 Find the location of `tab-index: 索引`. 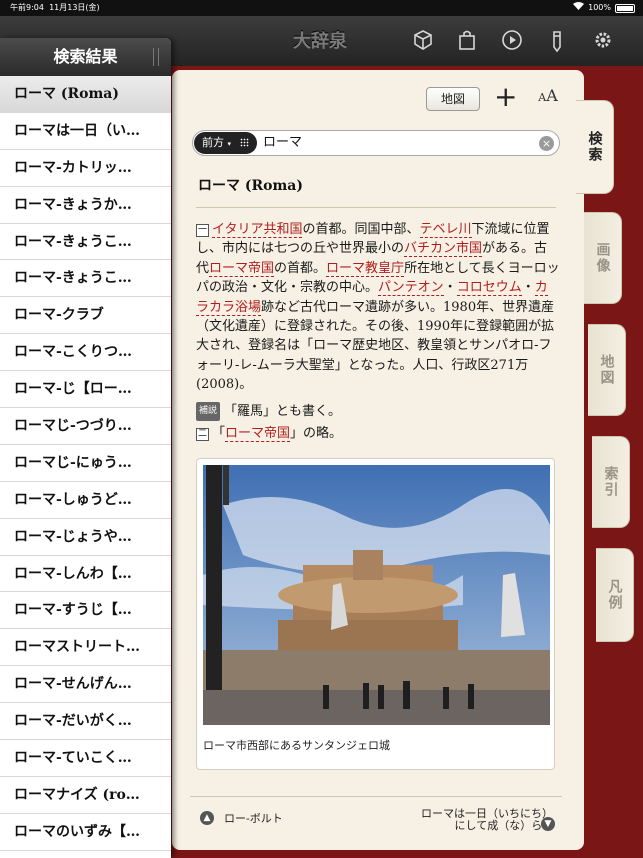

tab-index: 索引 is located at coordinates (611, 482).